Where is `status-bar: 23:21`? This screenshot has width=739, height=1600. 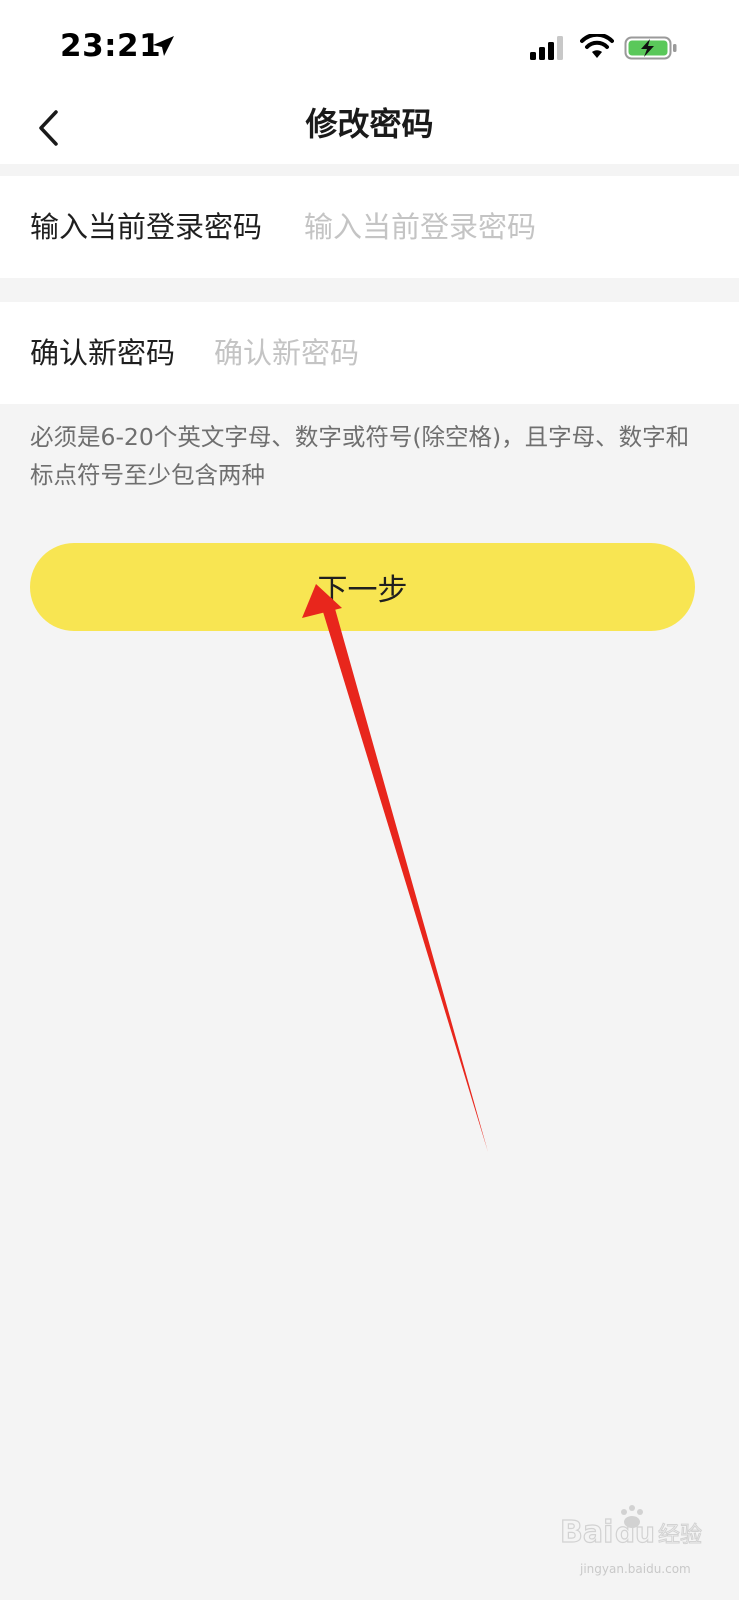
status-bar: 23:21 is located at coordinates (369, 48).